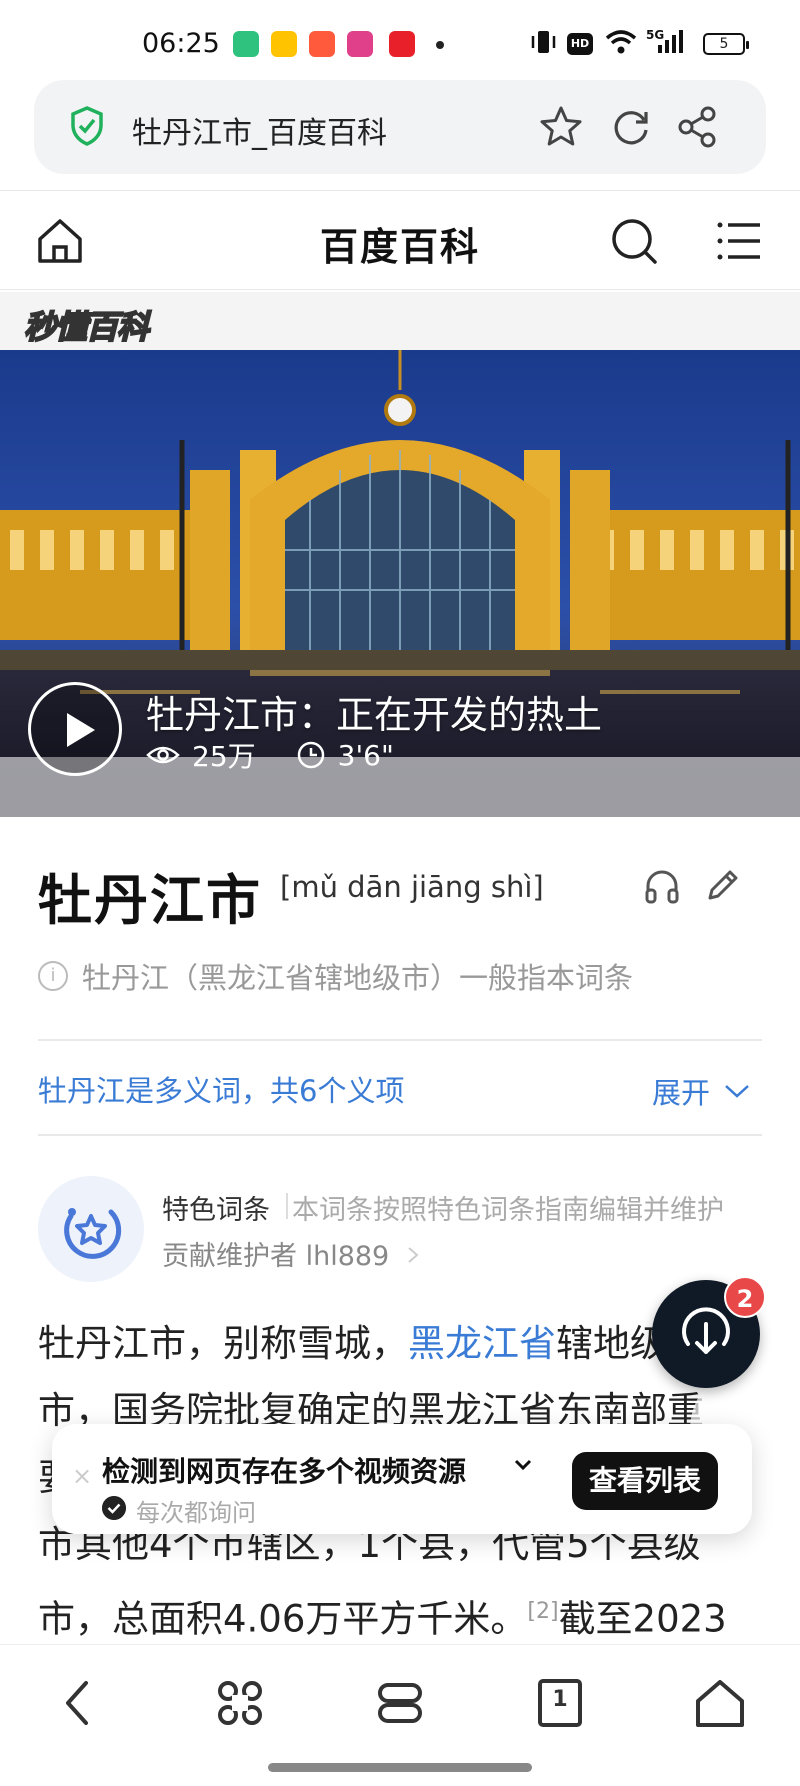 This screenshot has height=1786, width=800. I want to click on video-info-overlay, so click(400, 787).